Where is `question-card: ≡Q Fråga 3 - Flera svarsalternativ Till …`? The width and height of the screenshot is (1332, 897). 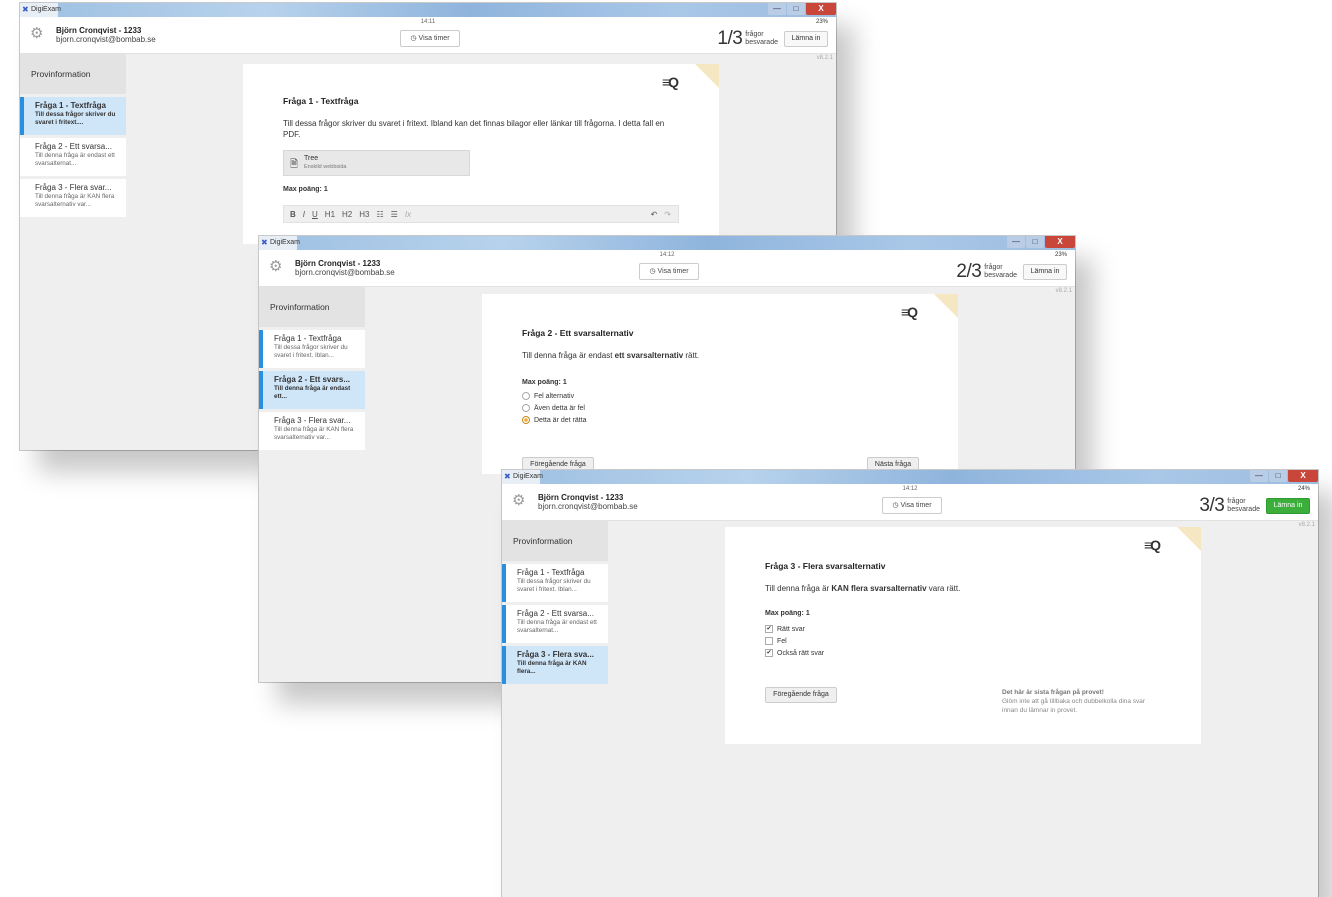 question-card: ≡Q Fråga 3 - Flera svarsalternativ Till … is located at coordinates (963, 635).